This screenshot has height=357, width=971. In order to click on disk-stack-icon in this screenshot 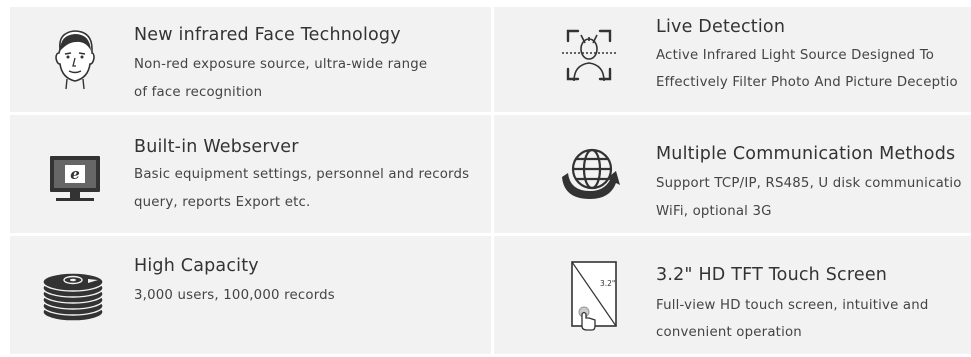, I will do `click(75, 295)`.